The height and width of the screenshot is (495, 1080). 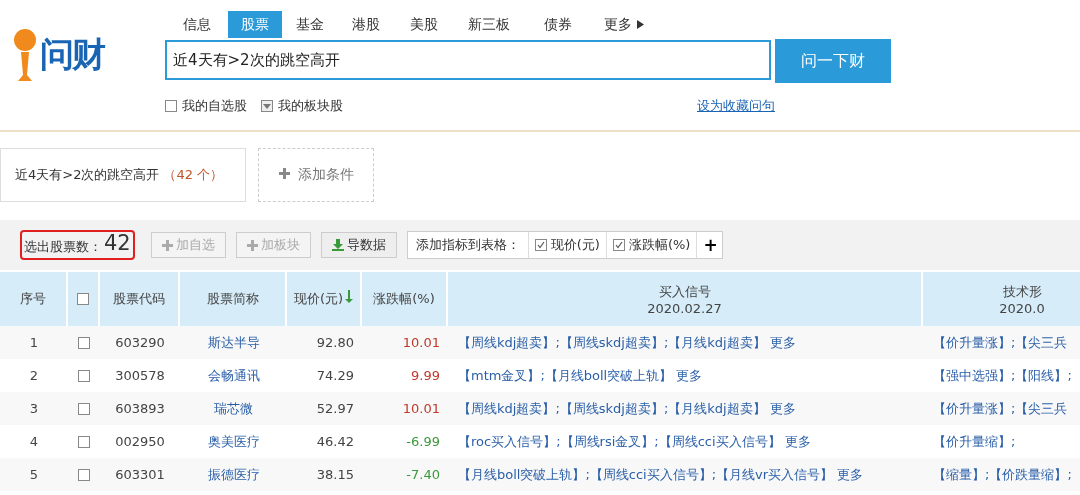 I want to click on change-cell: -7.40, so click(x=405, y=474).